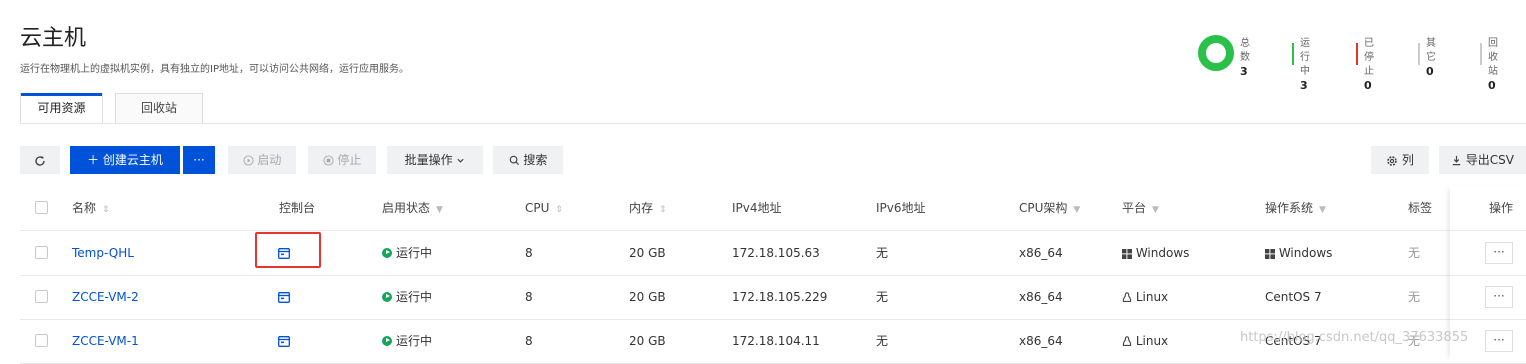  I want to click on start-button: 启动, so click(262, 160).